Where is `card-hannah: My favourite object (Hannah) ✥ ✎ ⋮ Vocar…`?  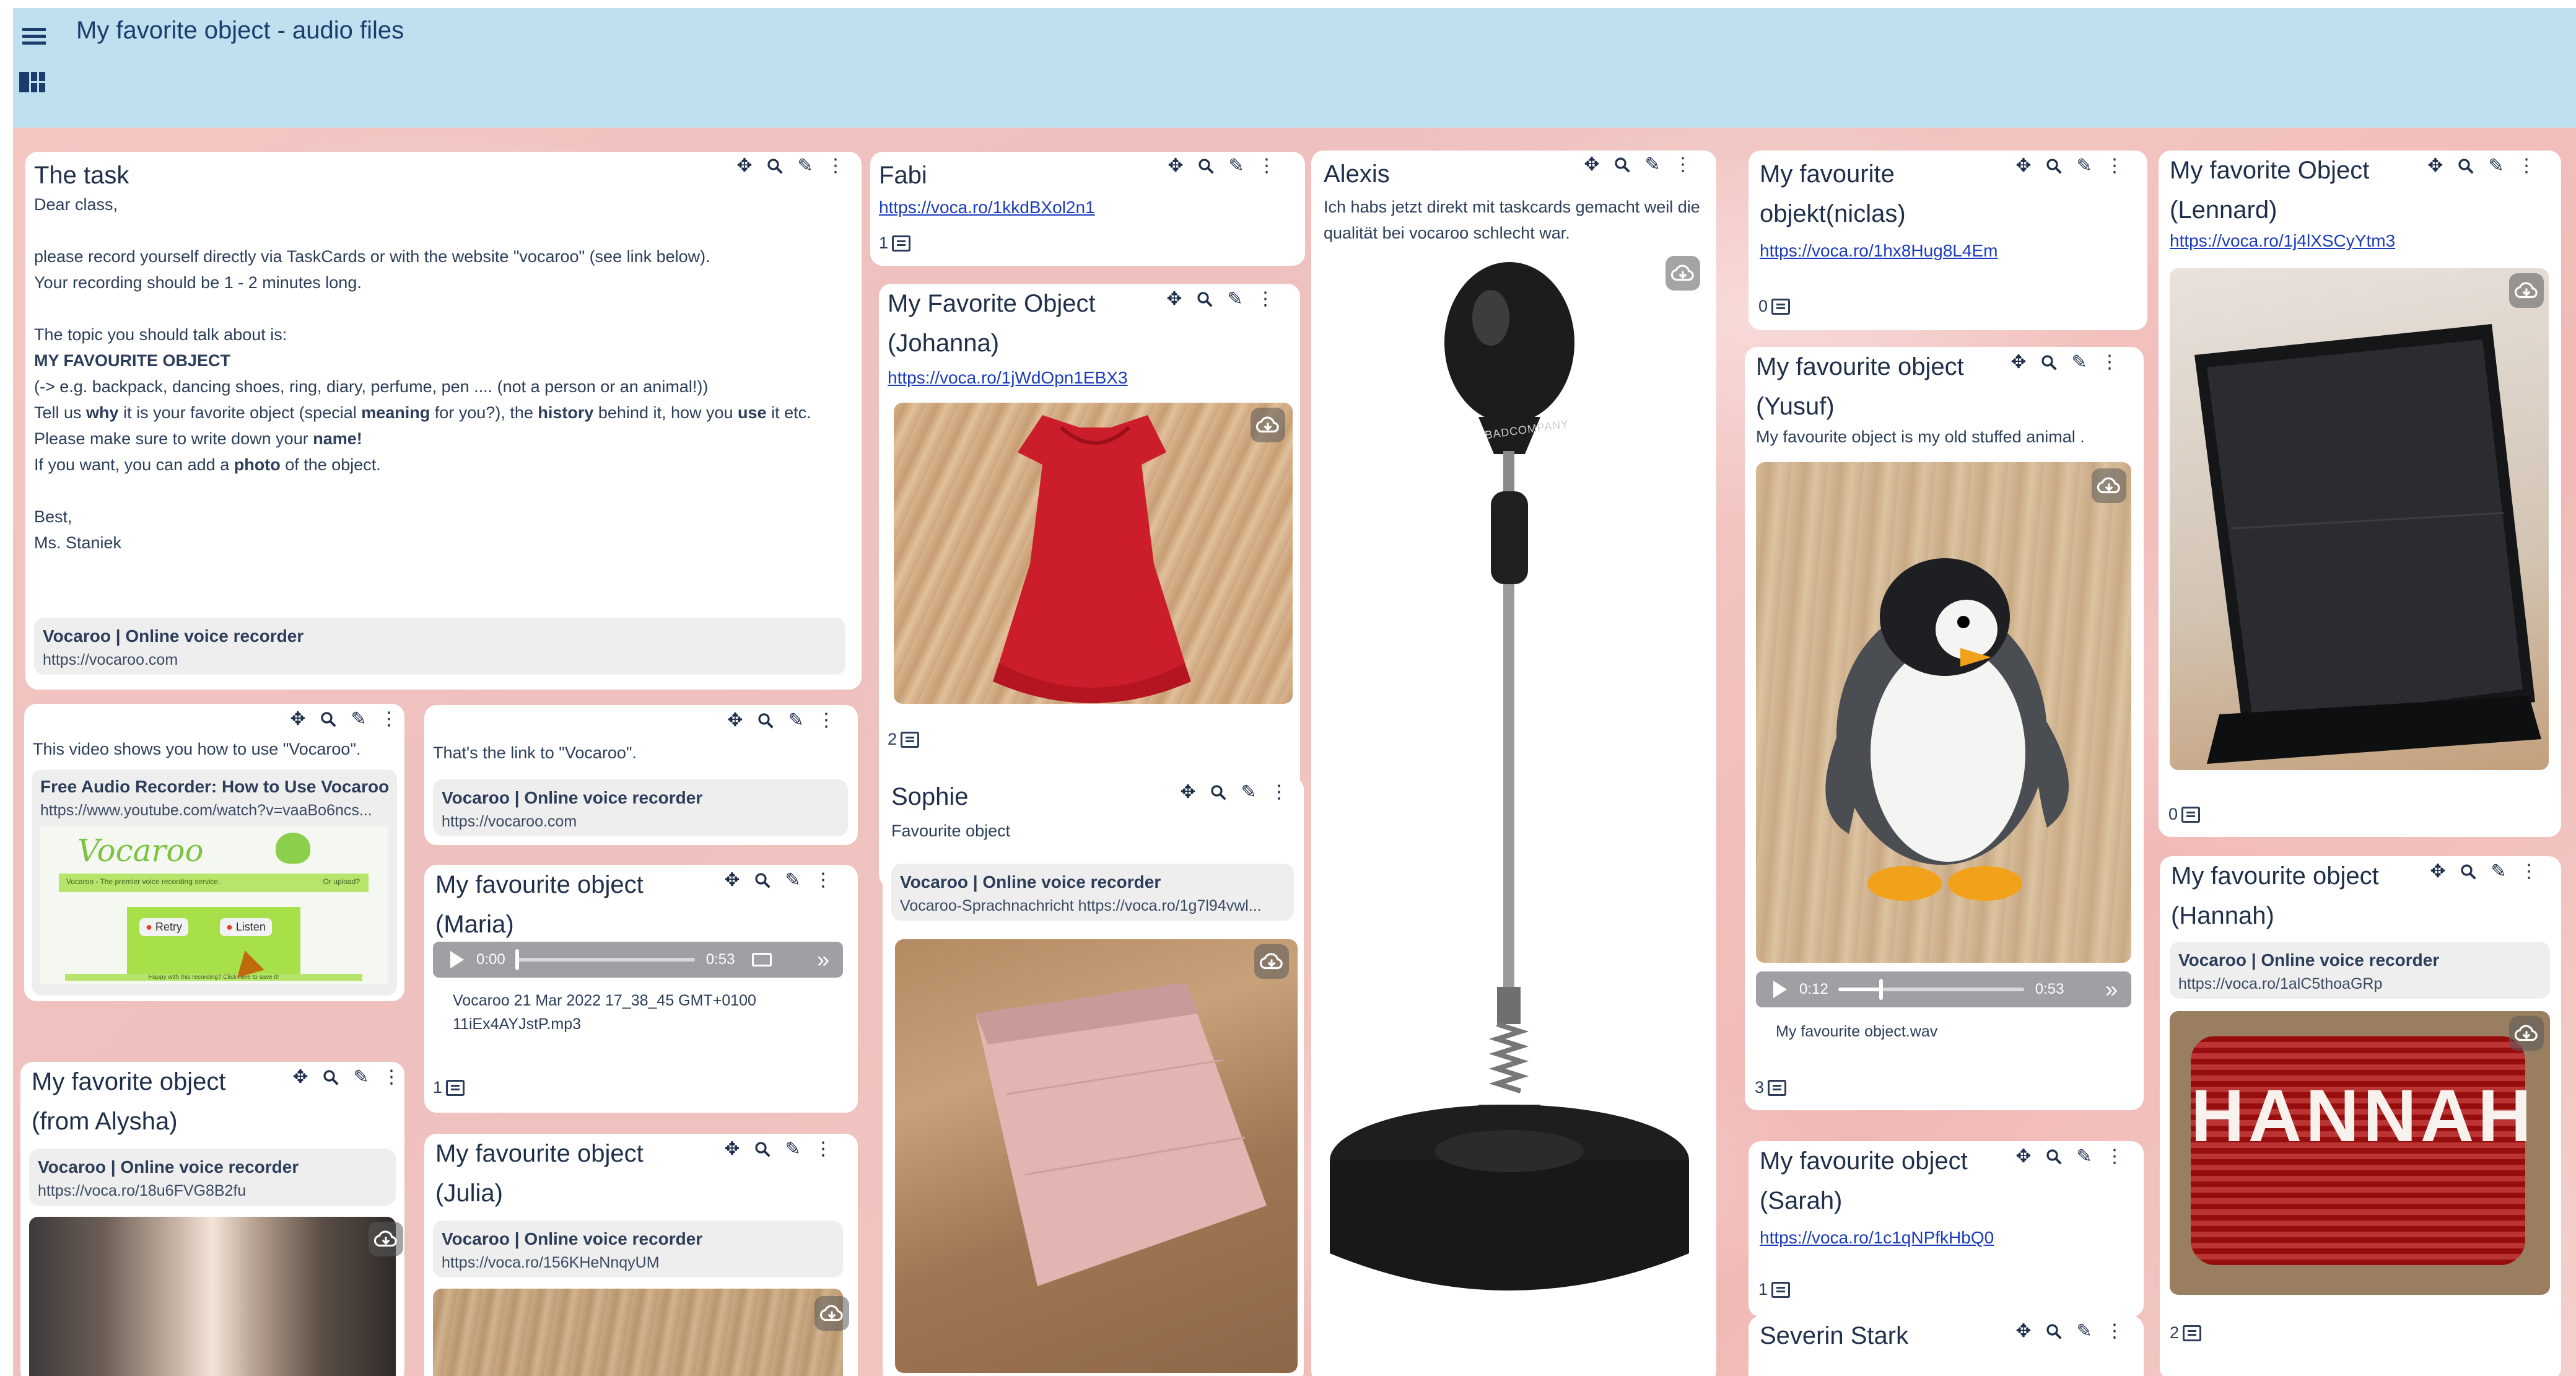
card-hannah: My favourite object (Hannah) ✥ ✎ ⋮ Vocar… is located at coordinates (2360, 1116).